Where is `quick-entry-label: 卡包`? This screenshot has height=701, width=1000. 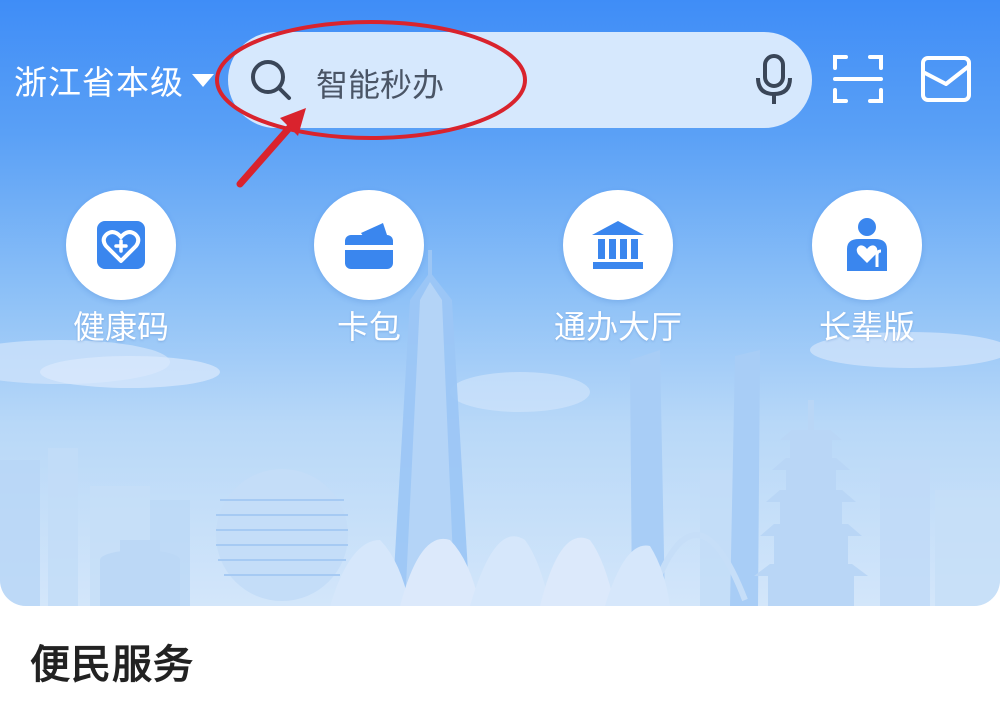
quick-entry-label: 卡包 is located at coordinates (368, 327).